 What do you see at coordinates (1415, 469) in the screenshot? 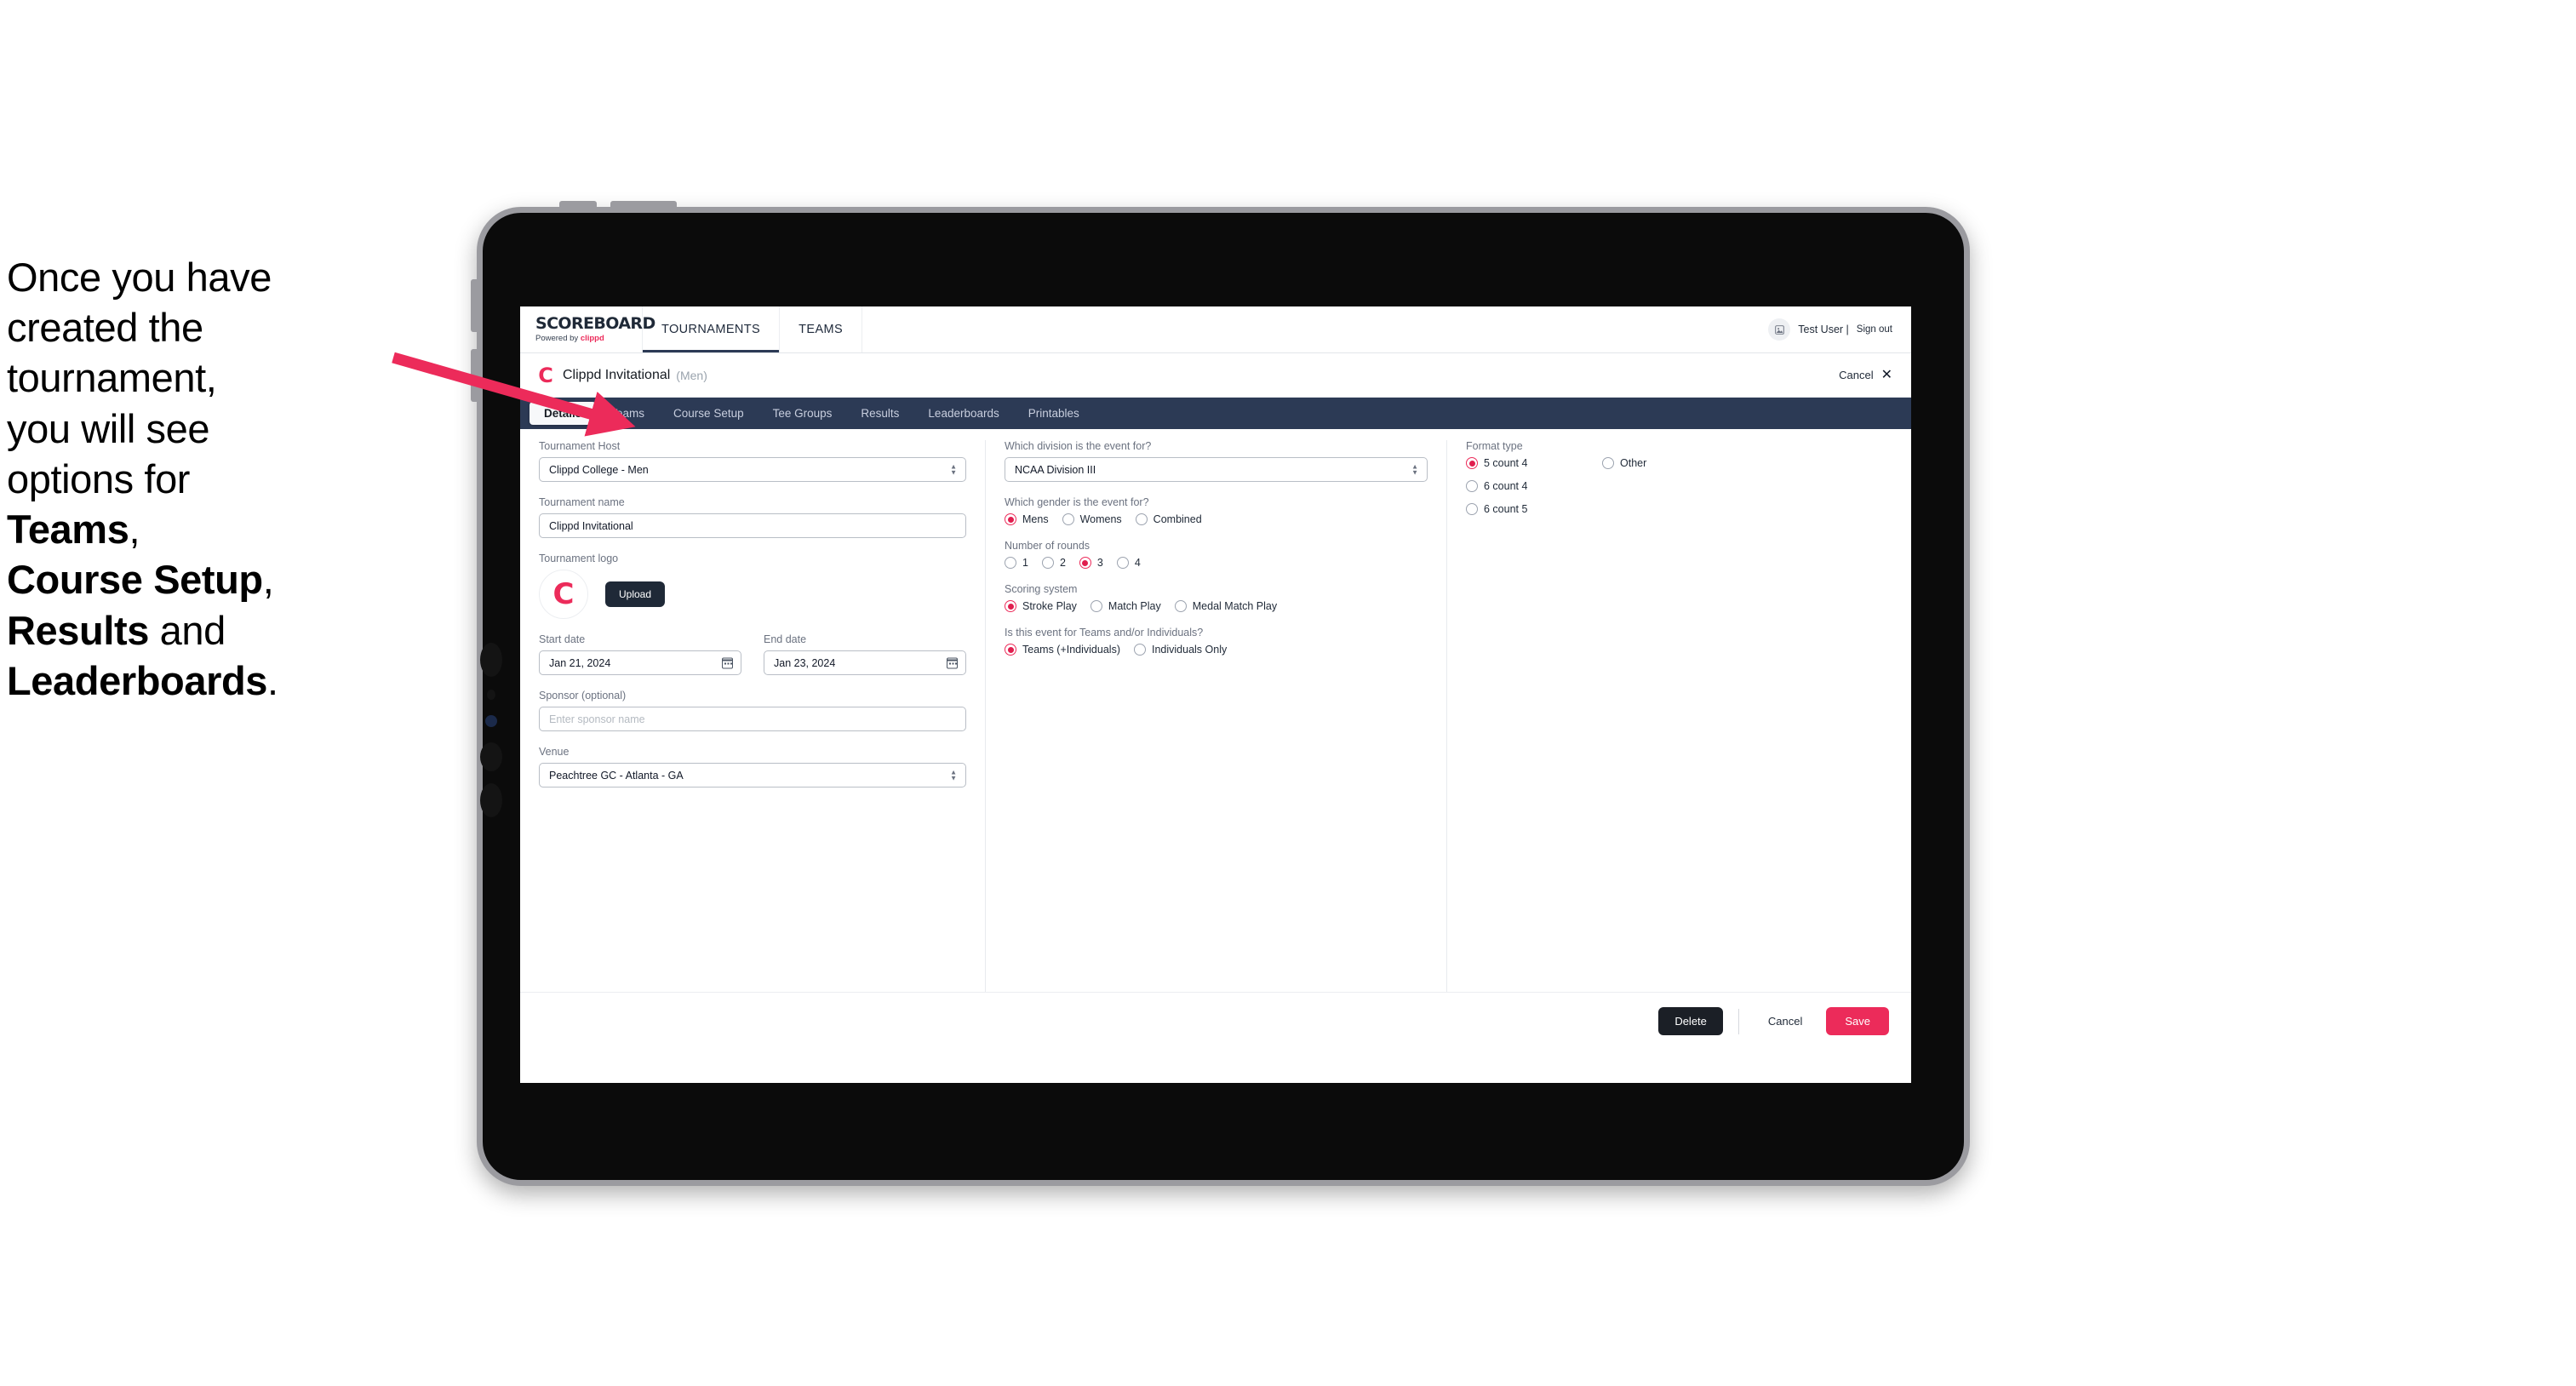
I see `chevron-updown-icon: ▲ ▼` at bounding box center [1415, 469].